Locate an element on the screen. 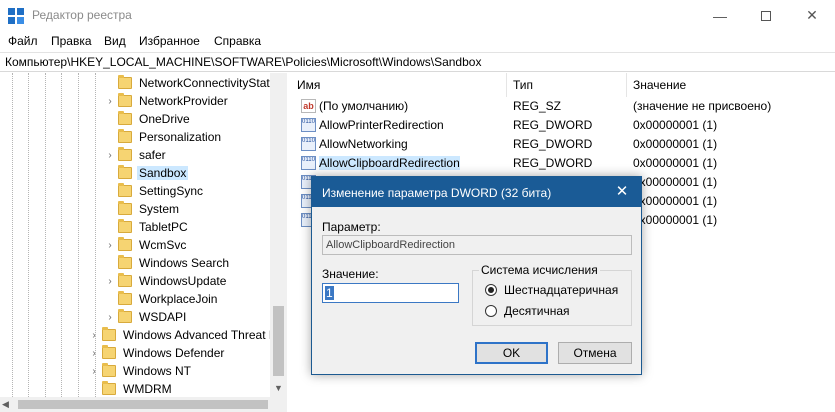 This screenshot has width=835, height=412. cell-name: AllowClipboardRedirection is located at coordinates (389, 163).